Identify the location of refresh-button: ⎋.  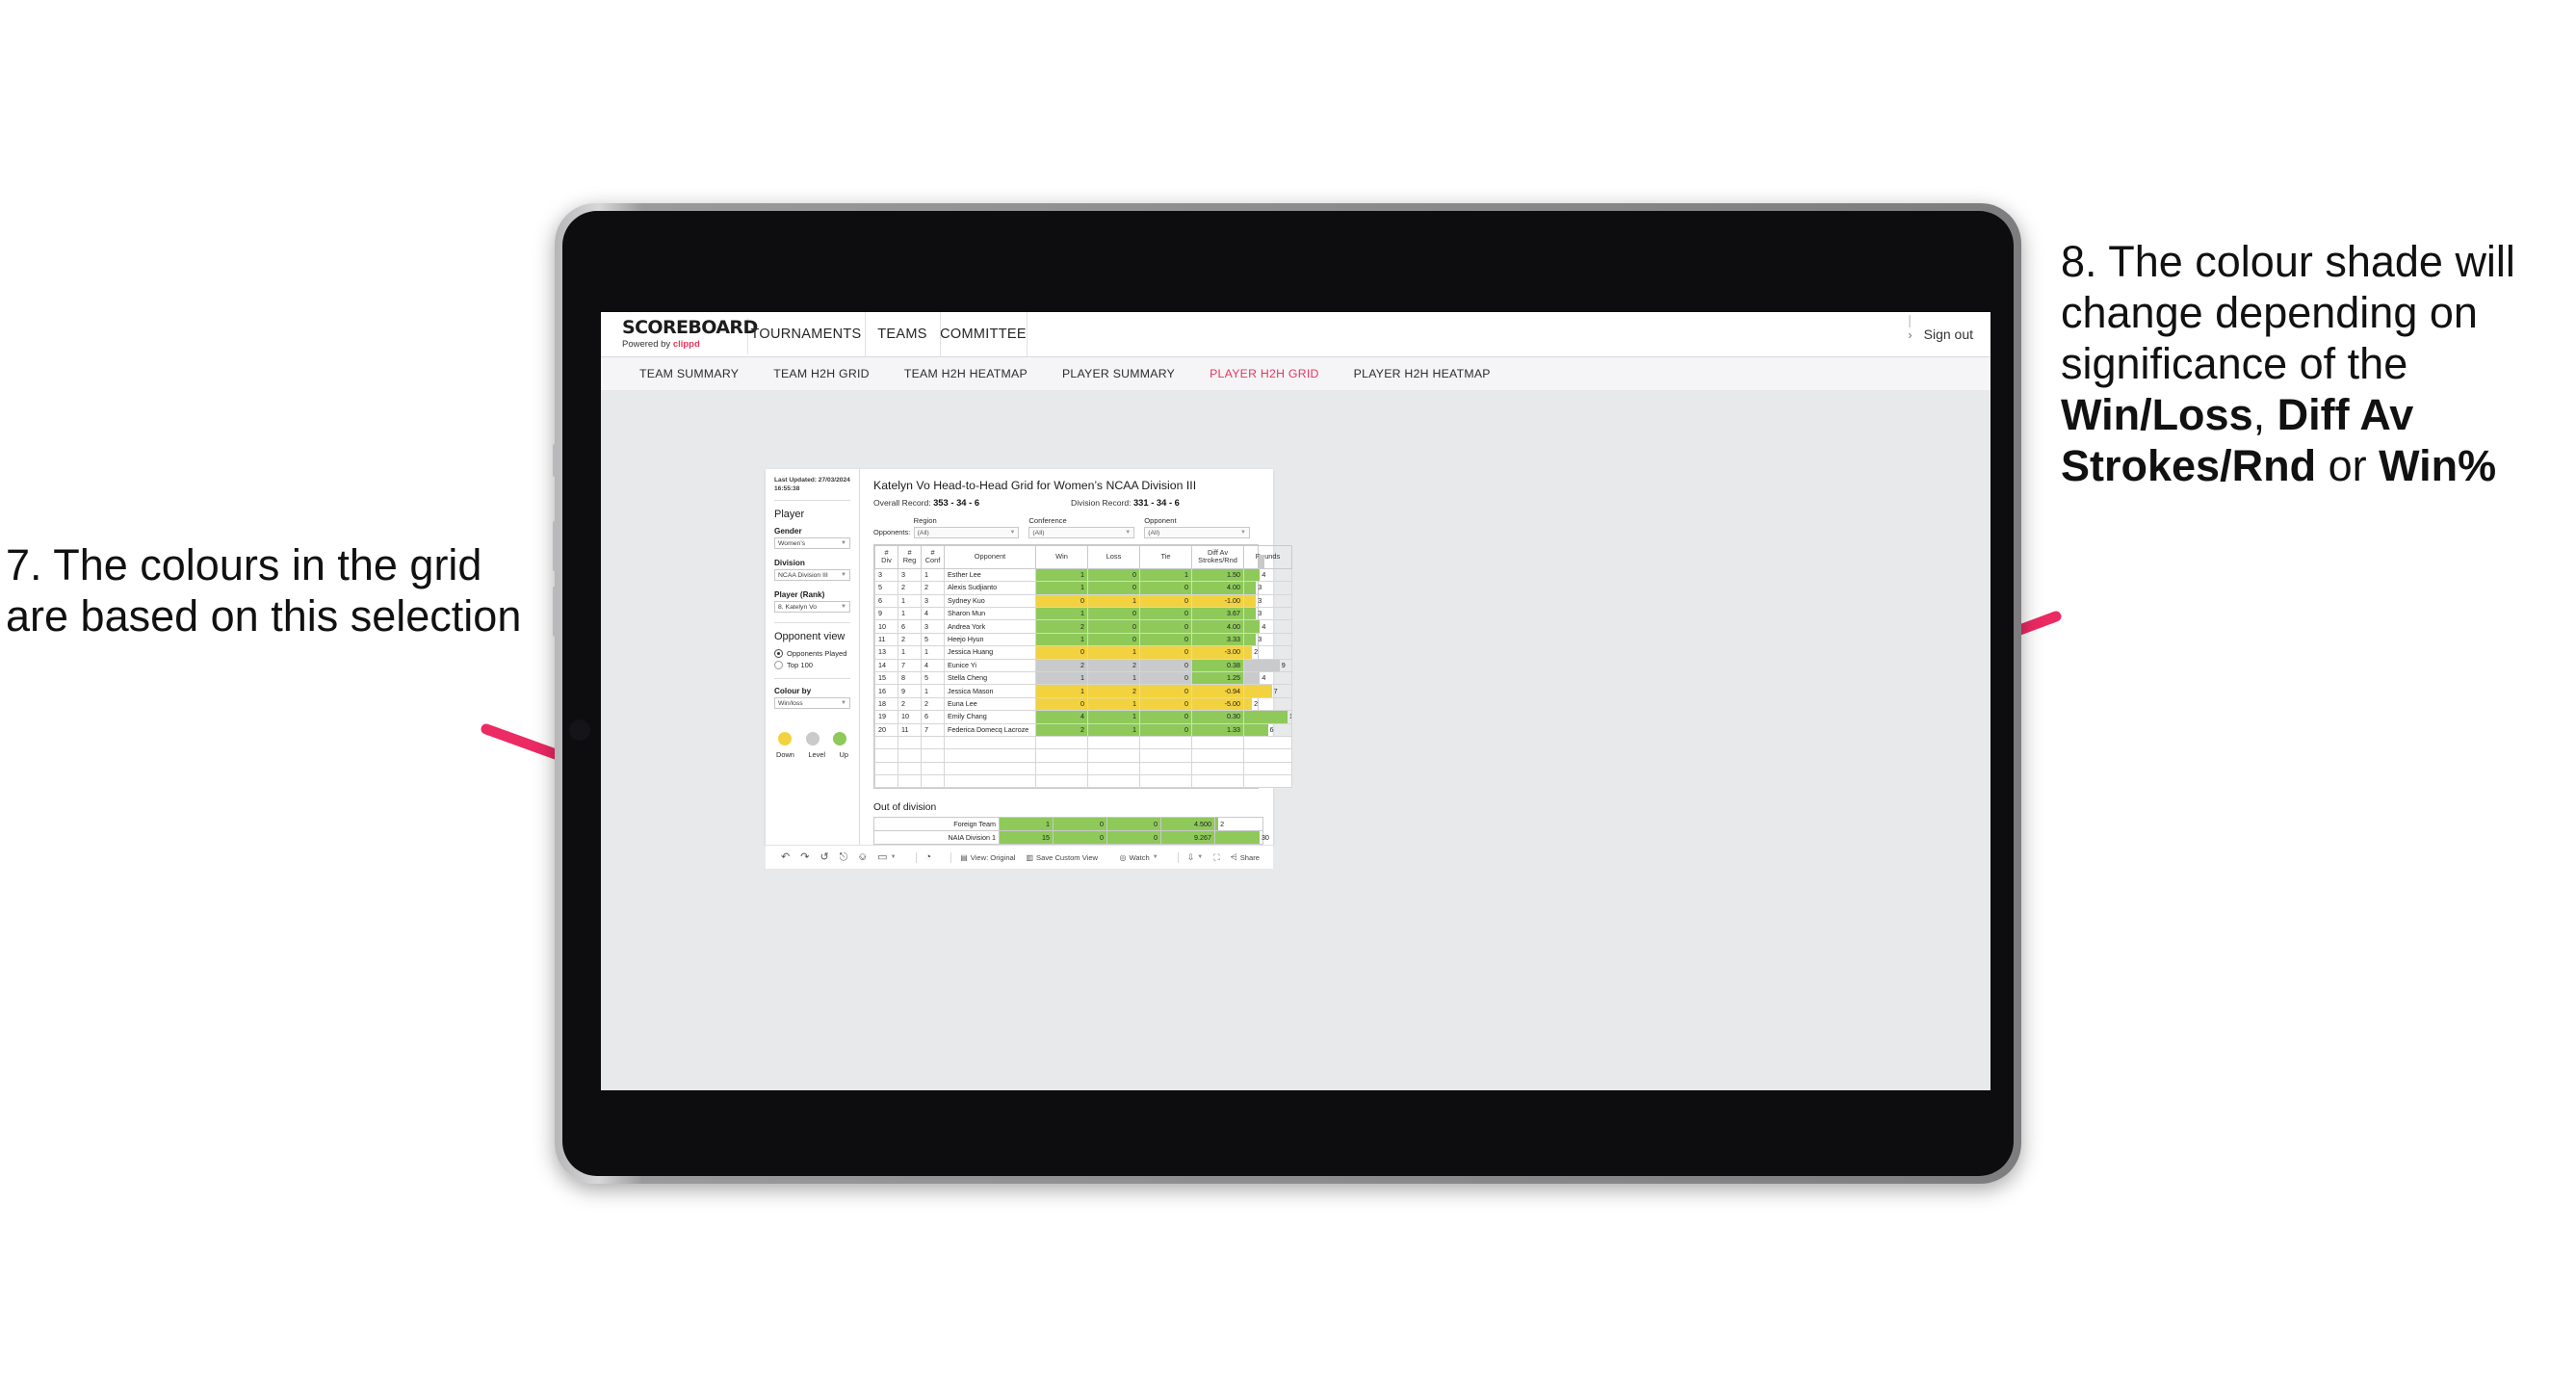
(844, 857).